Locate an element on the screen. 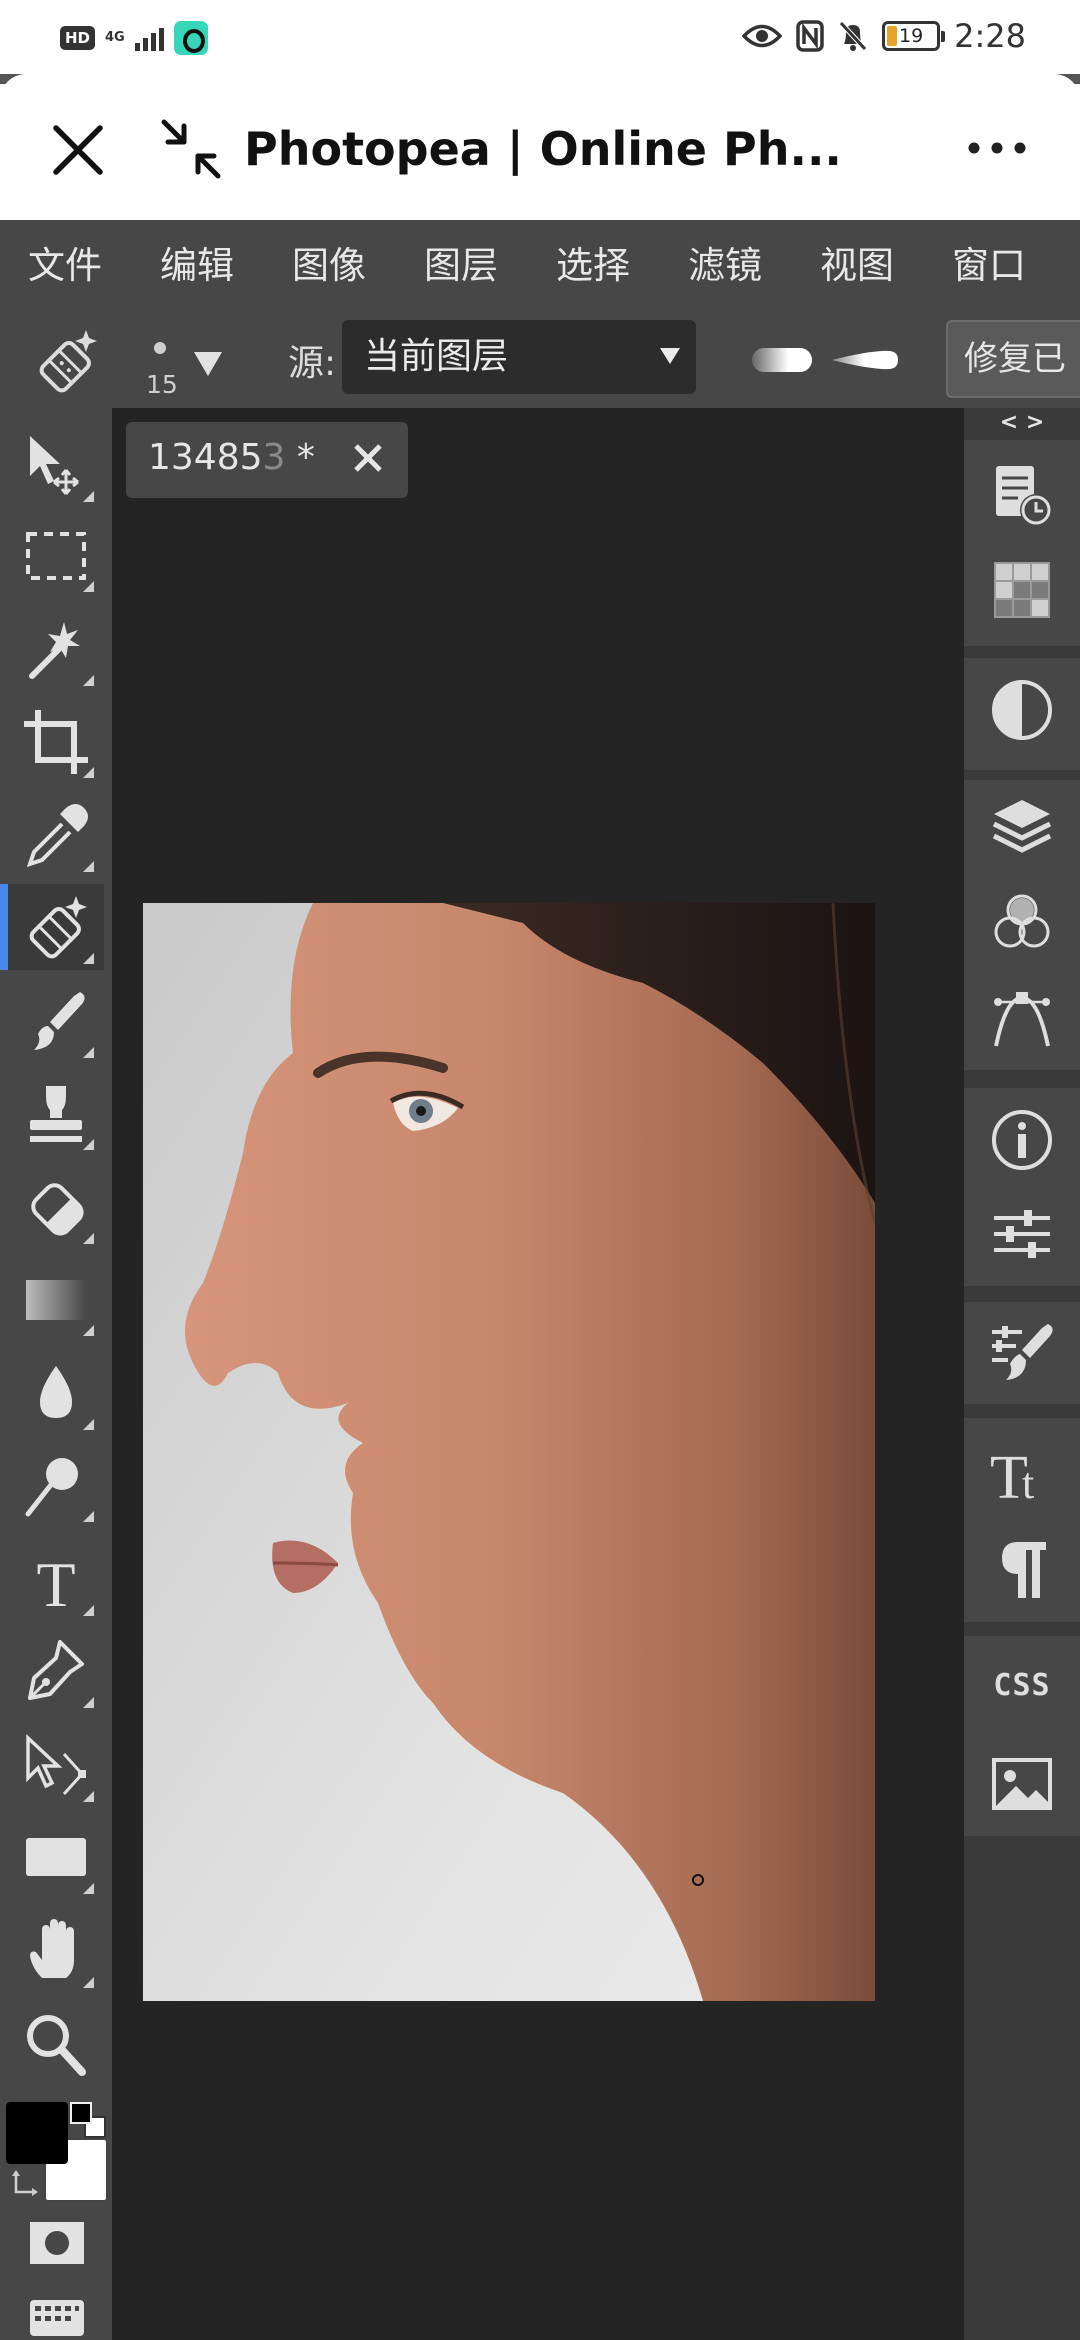 Image resolution: width=1080 pixels, height=2340 pixels. hd-badge: HD is located at coordinates (78, 38).